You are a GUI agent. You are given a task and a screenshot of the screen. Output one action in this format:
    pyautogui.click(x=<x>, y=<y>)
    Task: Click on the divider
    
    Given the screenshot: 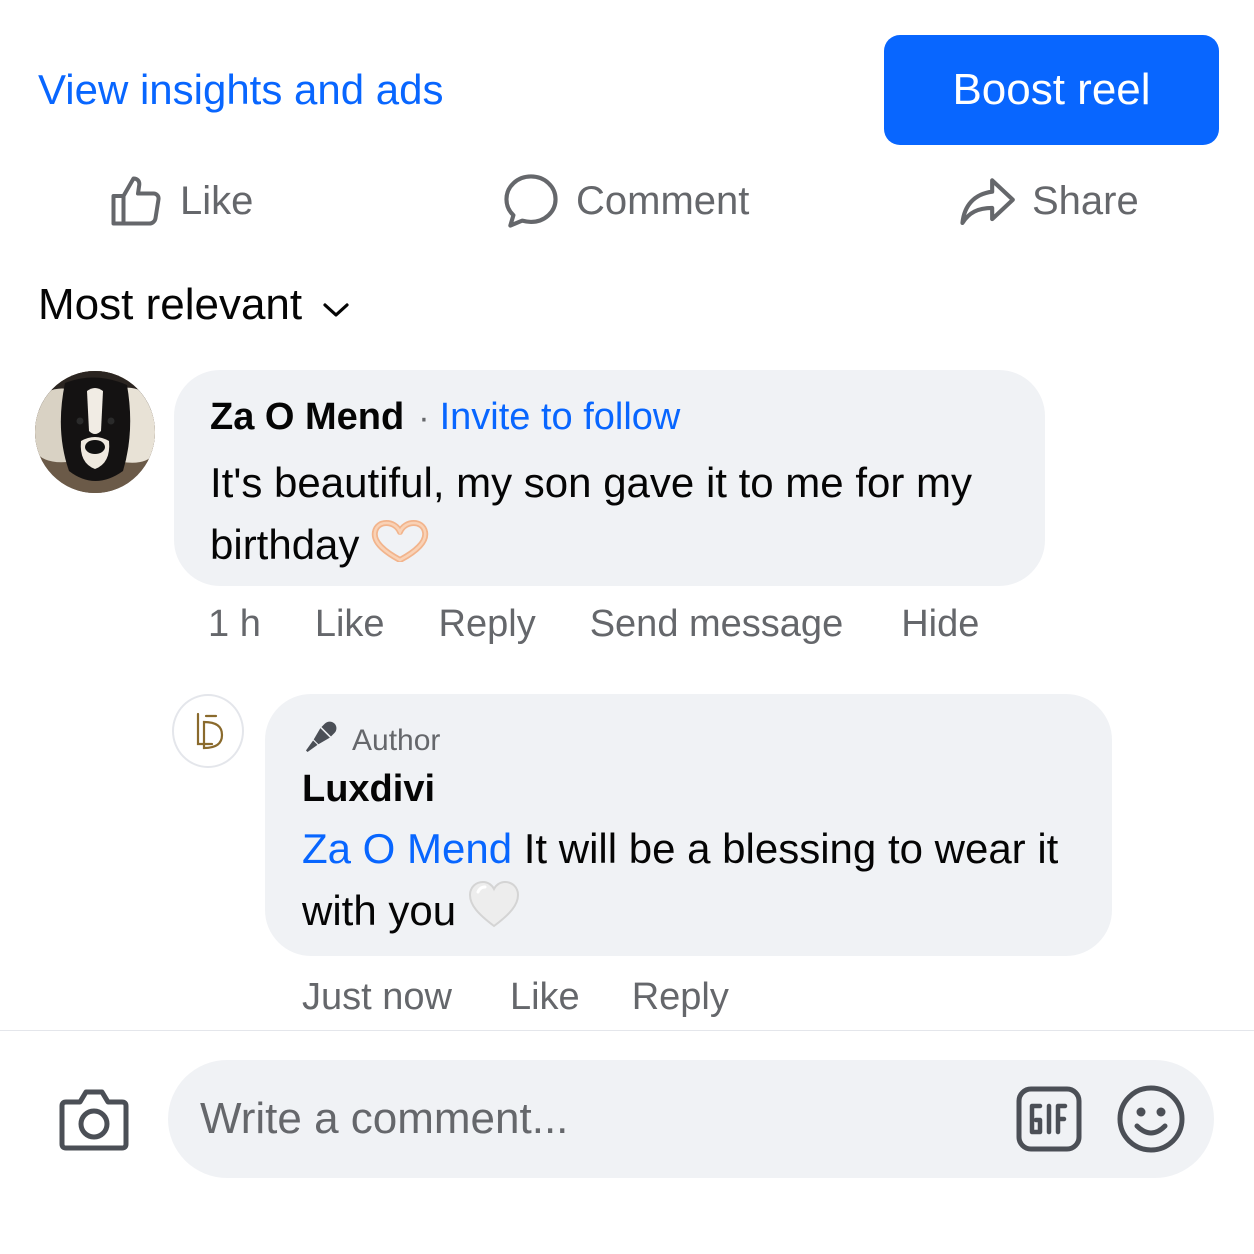 What is the action you would take?
    pyautogui.click(x=627, y=1030)
    